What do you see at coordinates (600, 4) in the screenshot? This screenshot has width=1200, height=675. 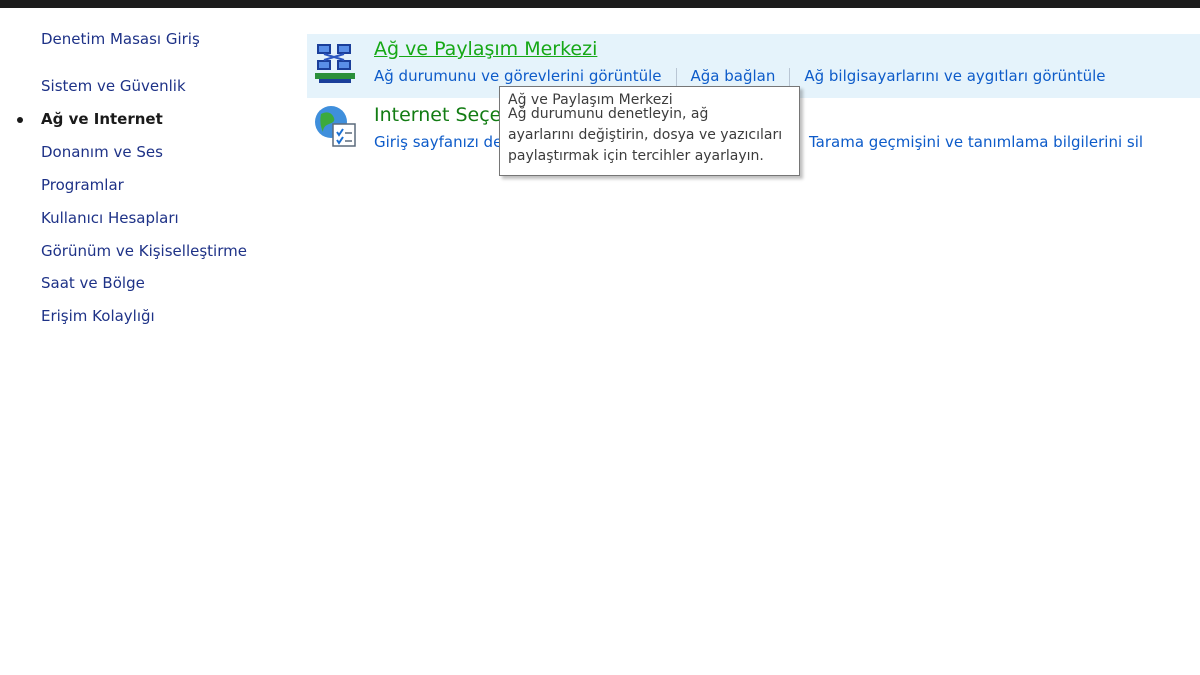 I see `window-top-bar` at bounding box center [600, 4].